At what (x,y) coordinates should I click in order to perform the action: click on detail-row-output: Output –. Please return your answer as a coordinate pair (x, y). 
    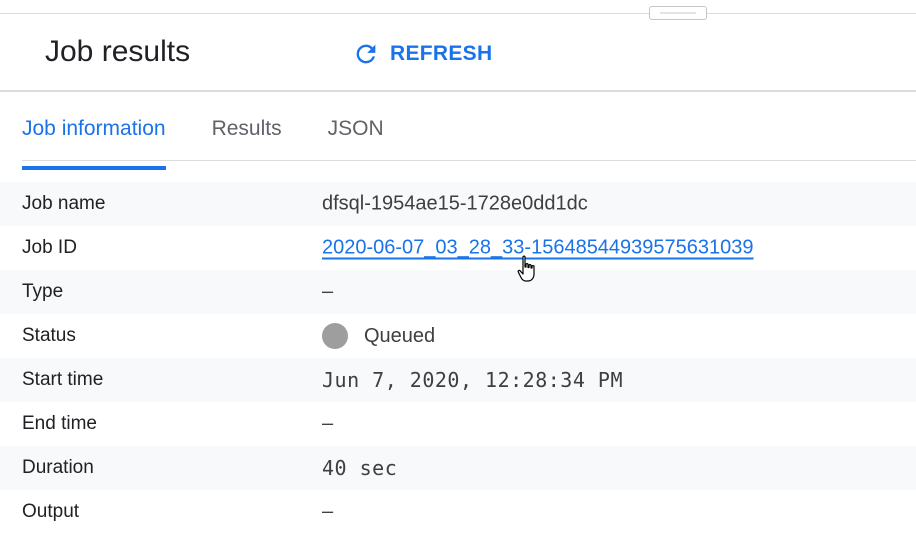
    Looking at the image, I should click on (458, 512).